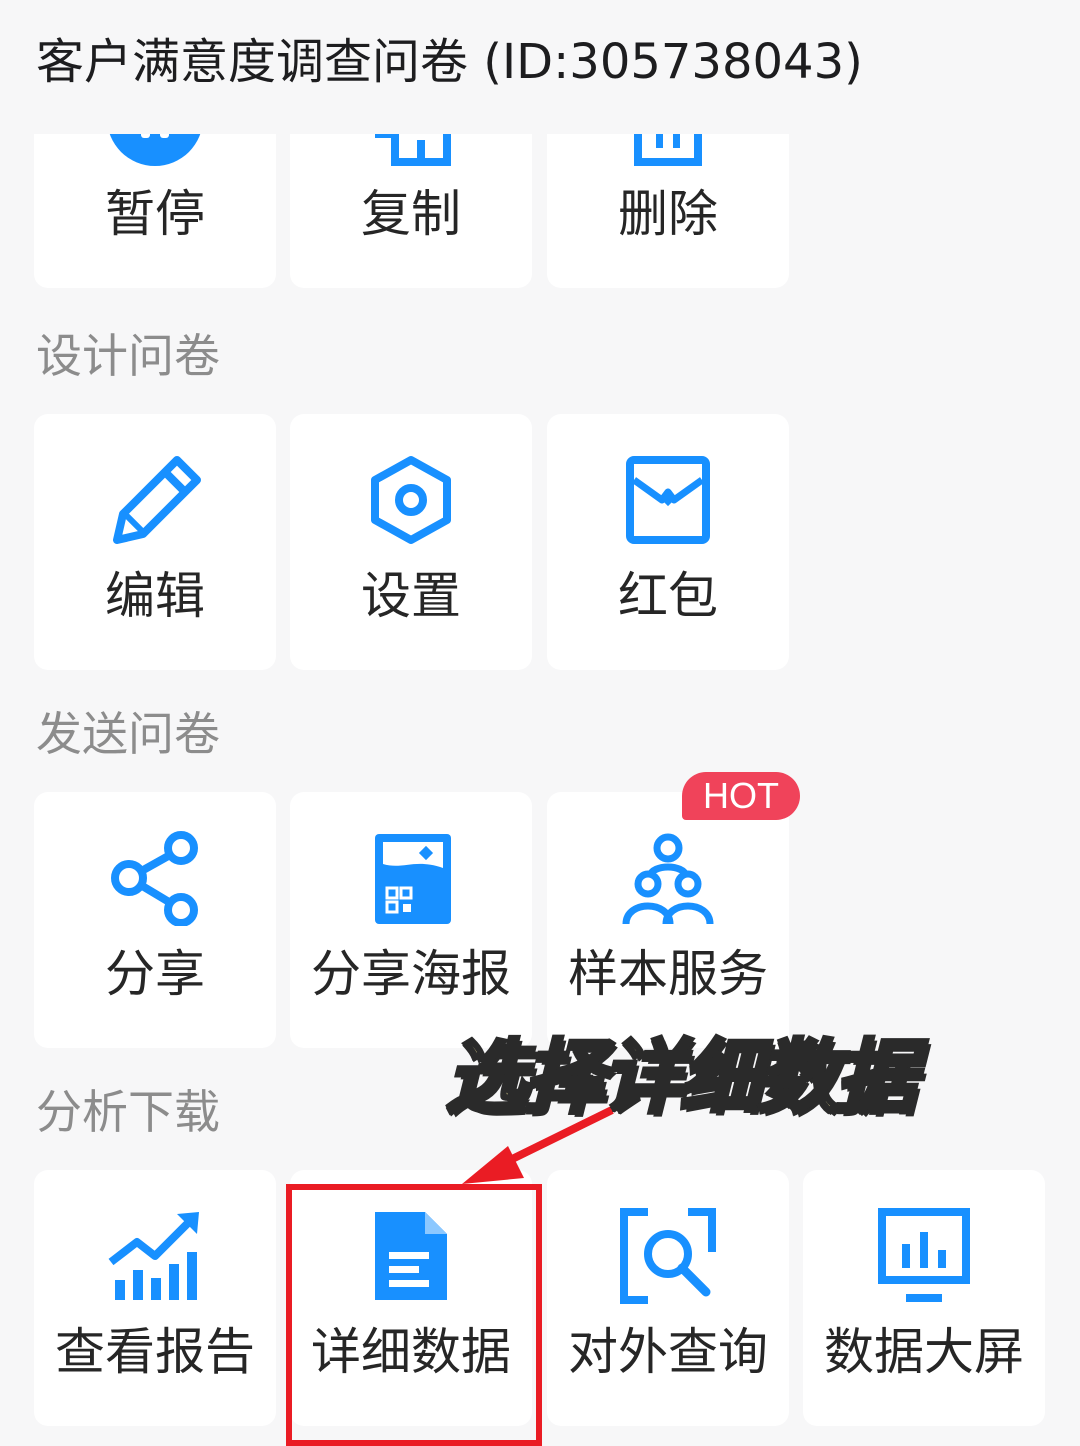 The height and width of the screenshot is (1446, 1080). What do you see at coordinates (449, 62) in the screenshot?
I see `page-title: 客户满意度调查问卷 (ID:305738043)` at bounding box center [449, 62].